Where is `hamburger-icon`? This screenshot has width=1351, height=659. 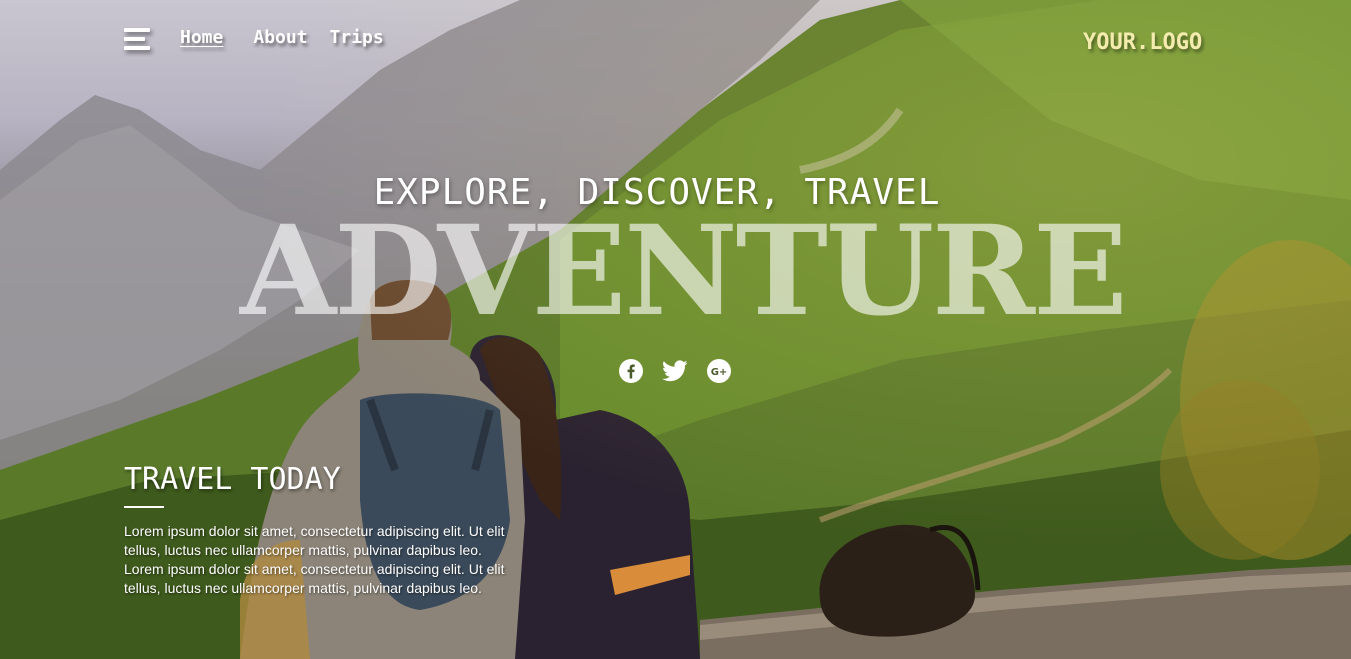
hamburger-icon is located at coordinates (137, 39).